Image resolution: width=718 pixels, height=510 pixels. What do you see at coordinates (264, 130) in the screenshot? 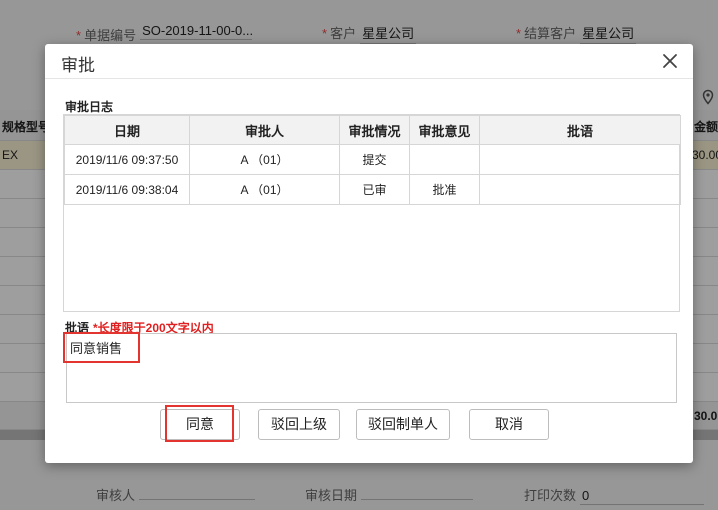
I see `column-approver: 审批人` at bounding box center [264, 130].